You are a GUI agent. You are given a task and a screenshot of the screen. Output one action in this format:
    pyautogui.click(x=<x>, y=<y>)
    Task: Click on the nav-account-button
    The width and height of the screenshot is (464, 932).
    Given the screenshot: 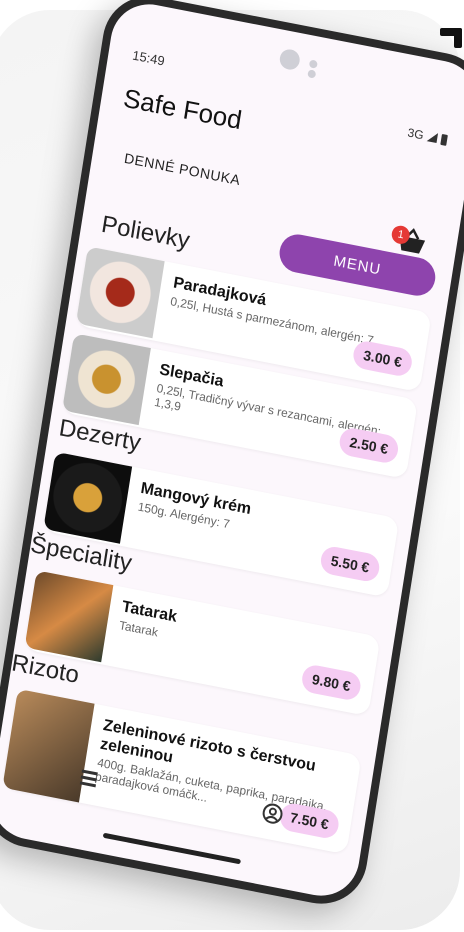 What is the action you would take?
    pyautogui.click(x=272, y=815)
    